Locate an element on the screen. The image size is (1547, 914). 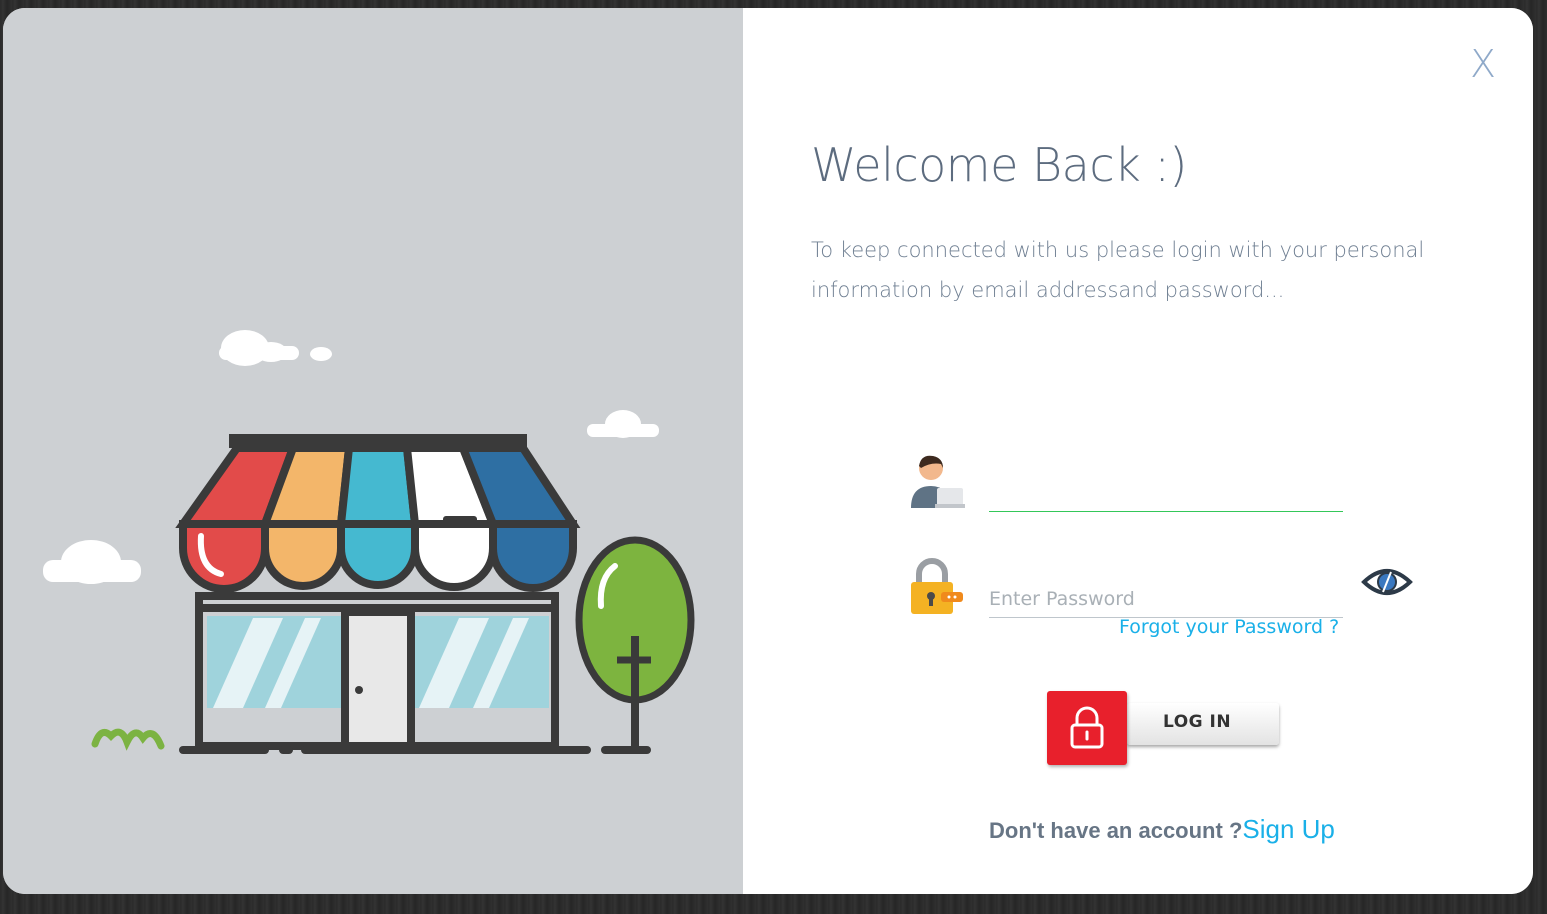
eye-icon is located at coordinates (1387, 582).